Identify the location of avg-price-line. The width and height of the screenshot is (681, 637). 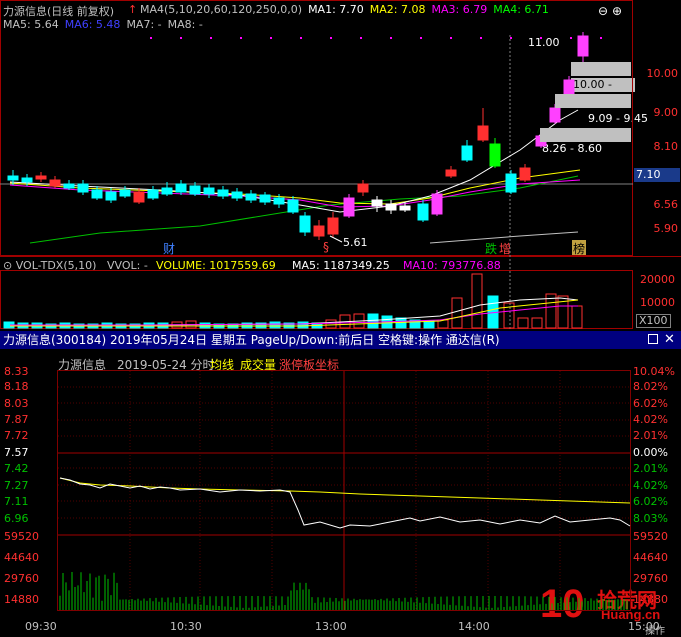
(345, 490).